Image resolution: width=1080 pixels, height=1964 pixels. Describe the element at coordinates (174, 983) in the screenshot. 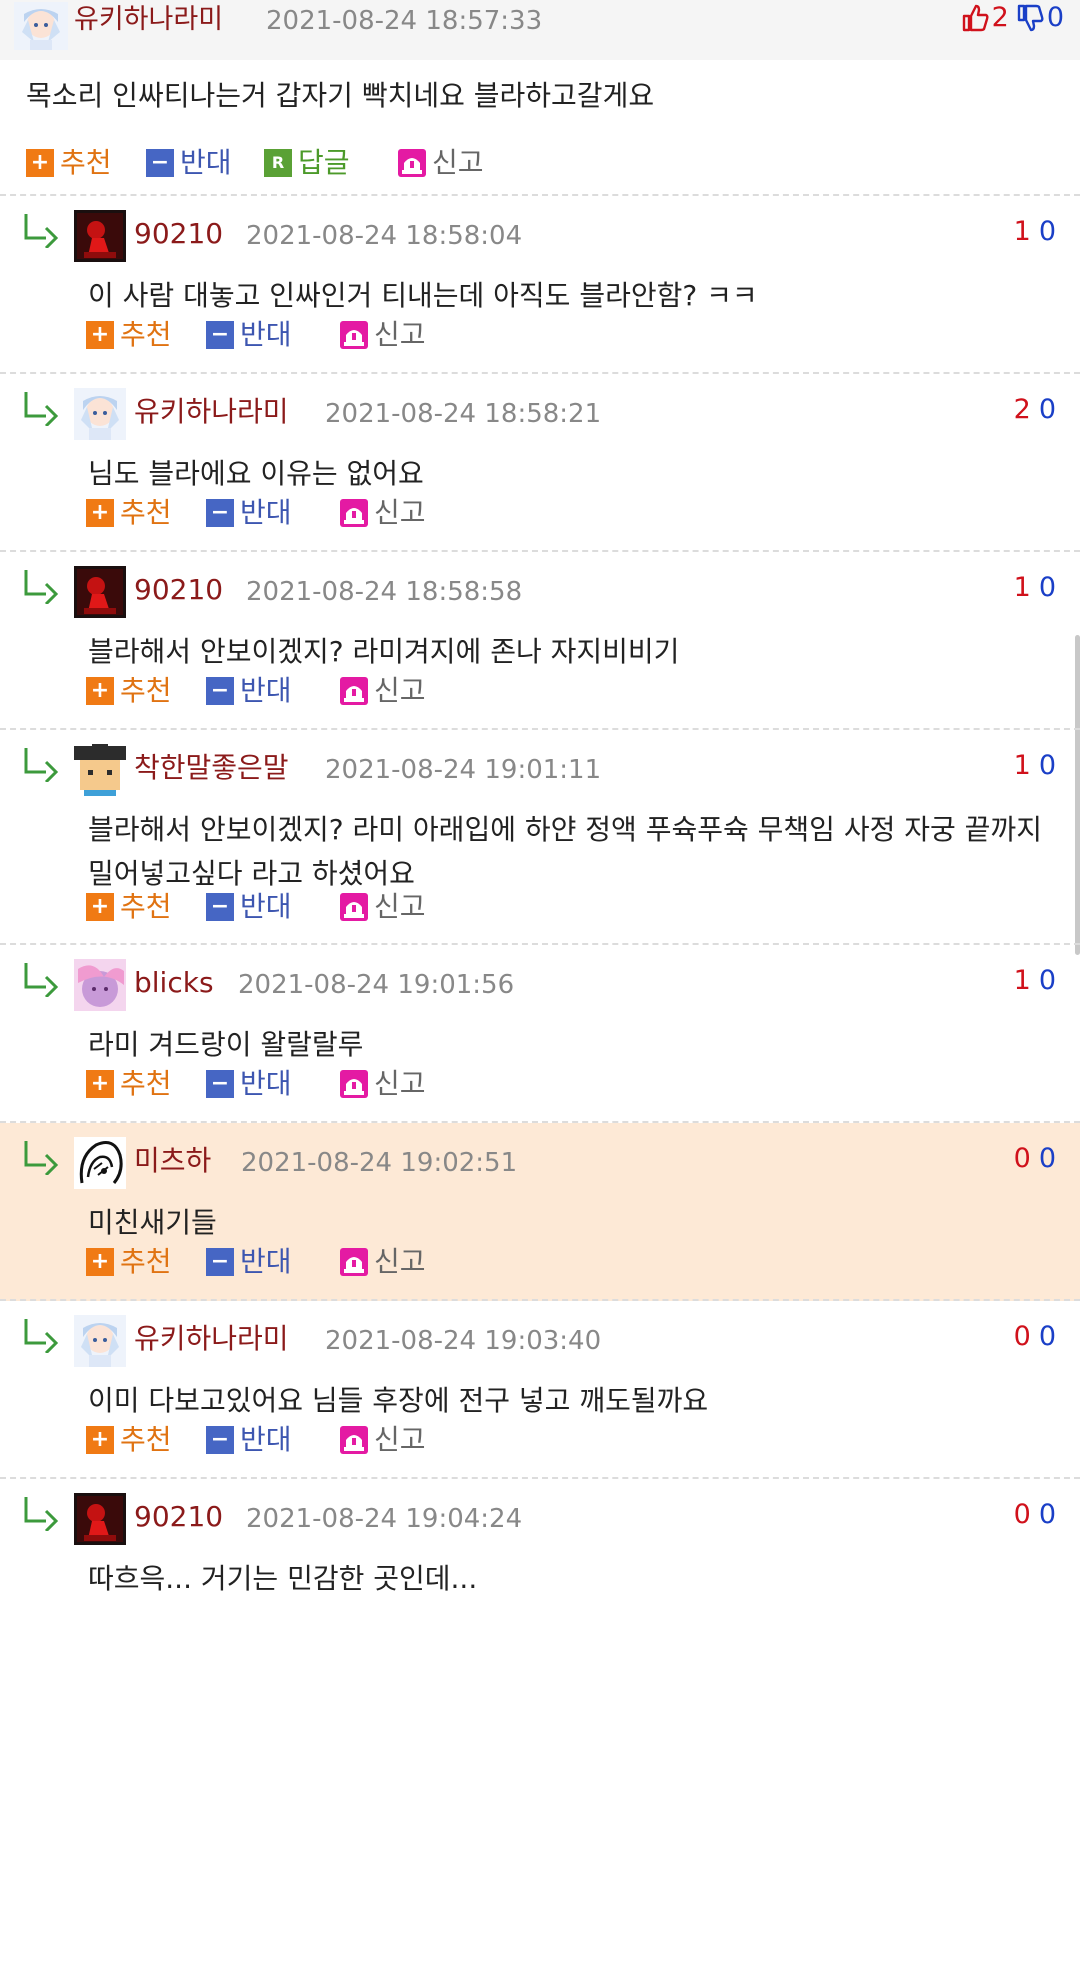

I see `reply-author: blicks` at that location.